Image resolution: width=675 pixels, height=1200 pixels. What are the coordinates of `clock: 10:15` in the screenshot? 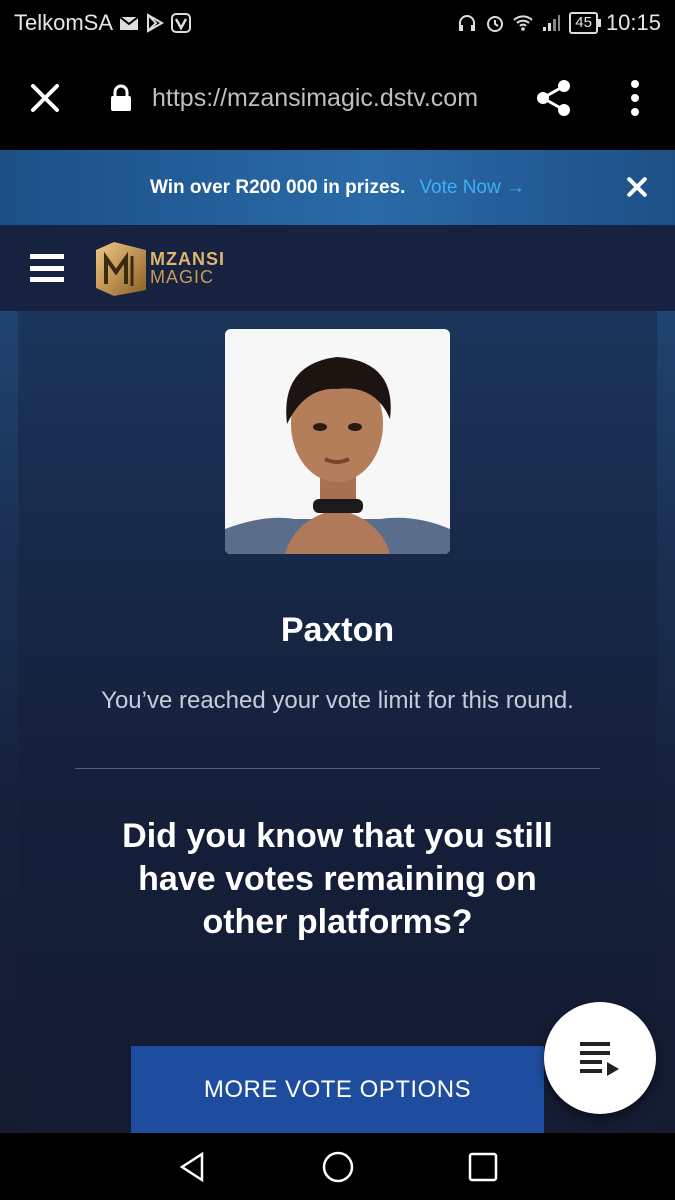 It's located at (633, 22).